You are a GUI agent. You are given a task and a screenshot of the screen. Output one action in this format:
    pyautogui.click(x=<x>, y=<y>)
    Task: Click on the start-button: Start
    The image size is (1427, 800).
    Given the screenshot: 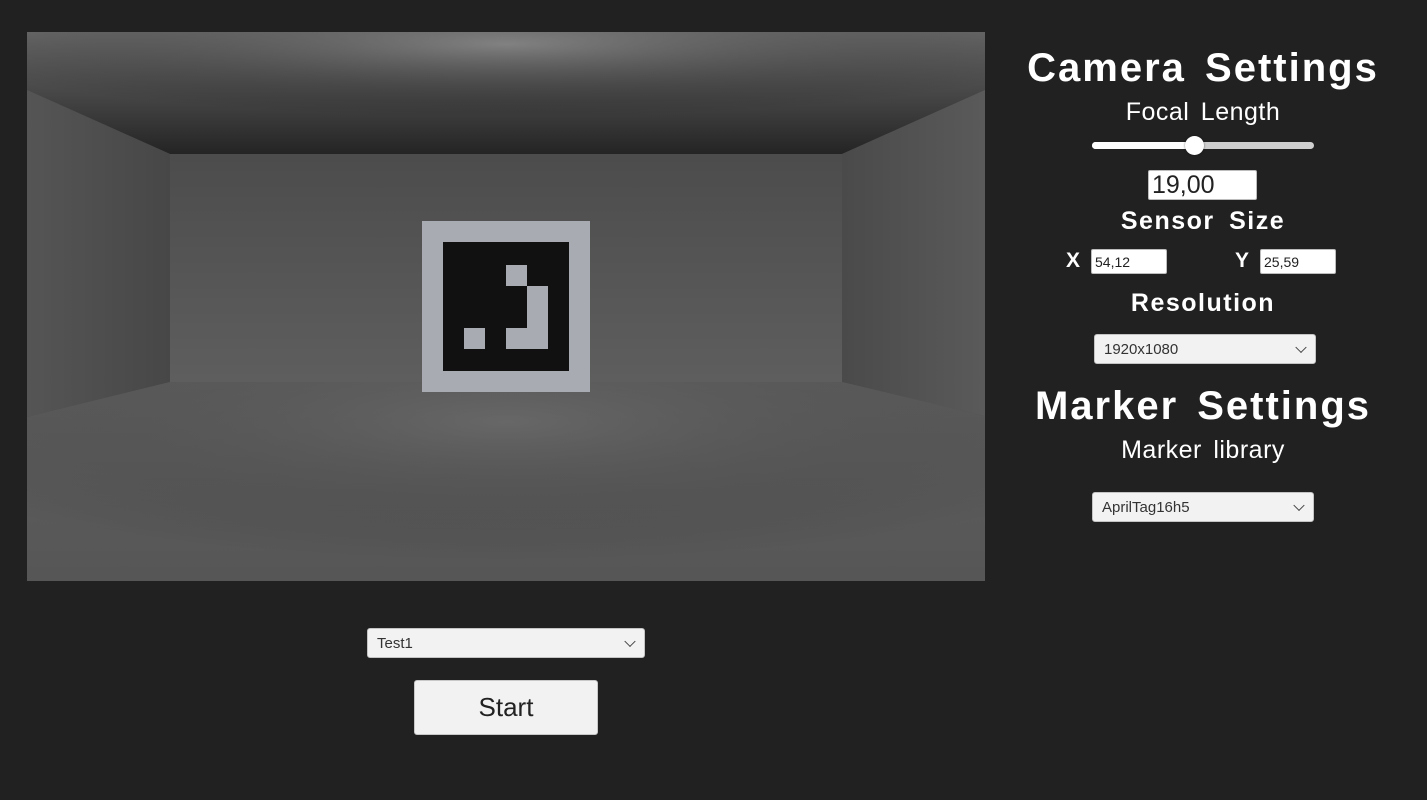 What is the action you would take?
    pyautogui.click(x=506, y=707)
    